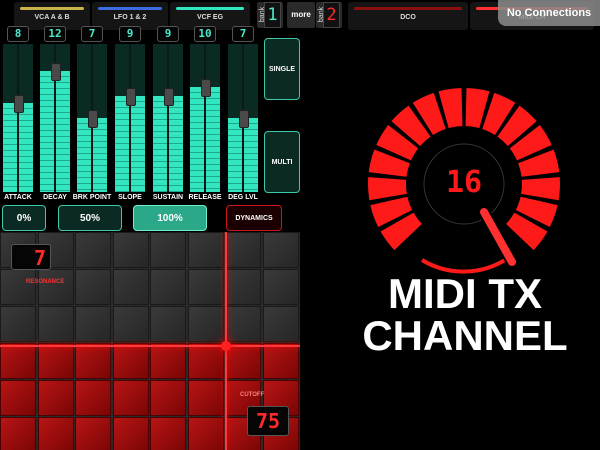 This screenshot has width=600, height=450. Describe the element at coordinates (268, 421) in the screenshot. I see `cutoff-display: 75` at that location.